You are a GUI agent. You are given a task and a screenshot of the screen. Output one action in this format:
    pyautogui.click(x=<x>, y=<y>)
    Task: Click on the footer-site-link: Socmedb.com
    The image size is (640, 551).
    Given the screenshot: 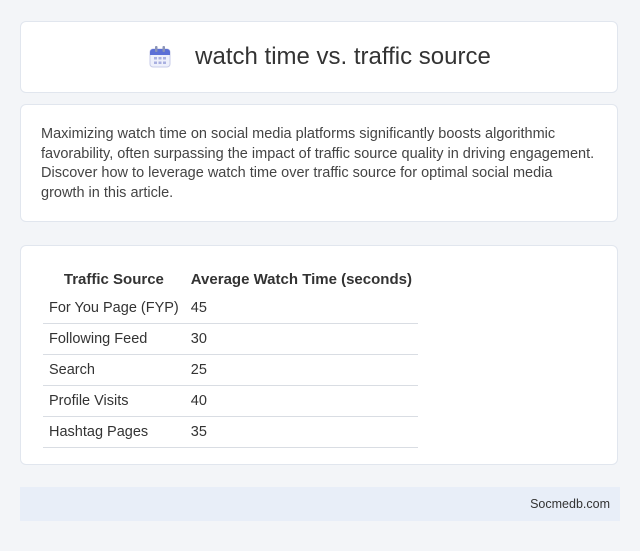 What is the action you would take?
    pyautogui.click(x=570, y=504)
    